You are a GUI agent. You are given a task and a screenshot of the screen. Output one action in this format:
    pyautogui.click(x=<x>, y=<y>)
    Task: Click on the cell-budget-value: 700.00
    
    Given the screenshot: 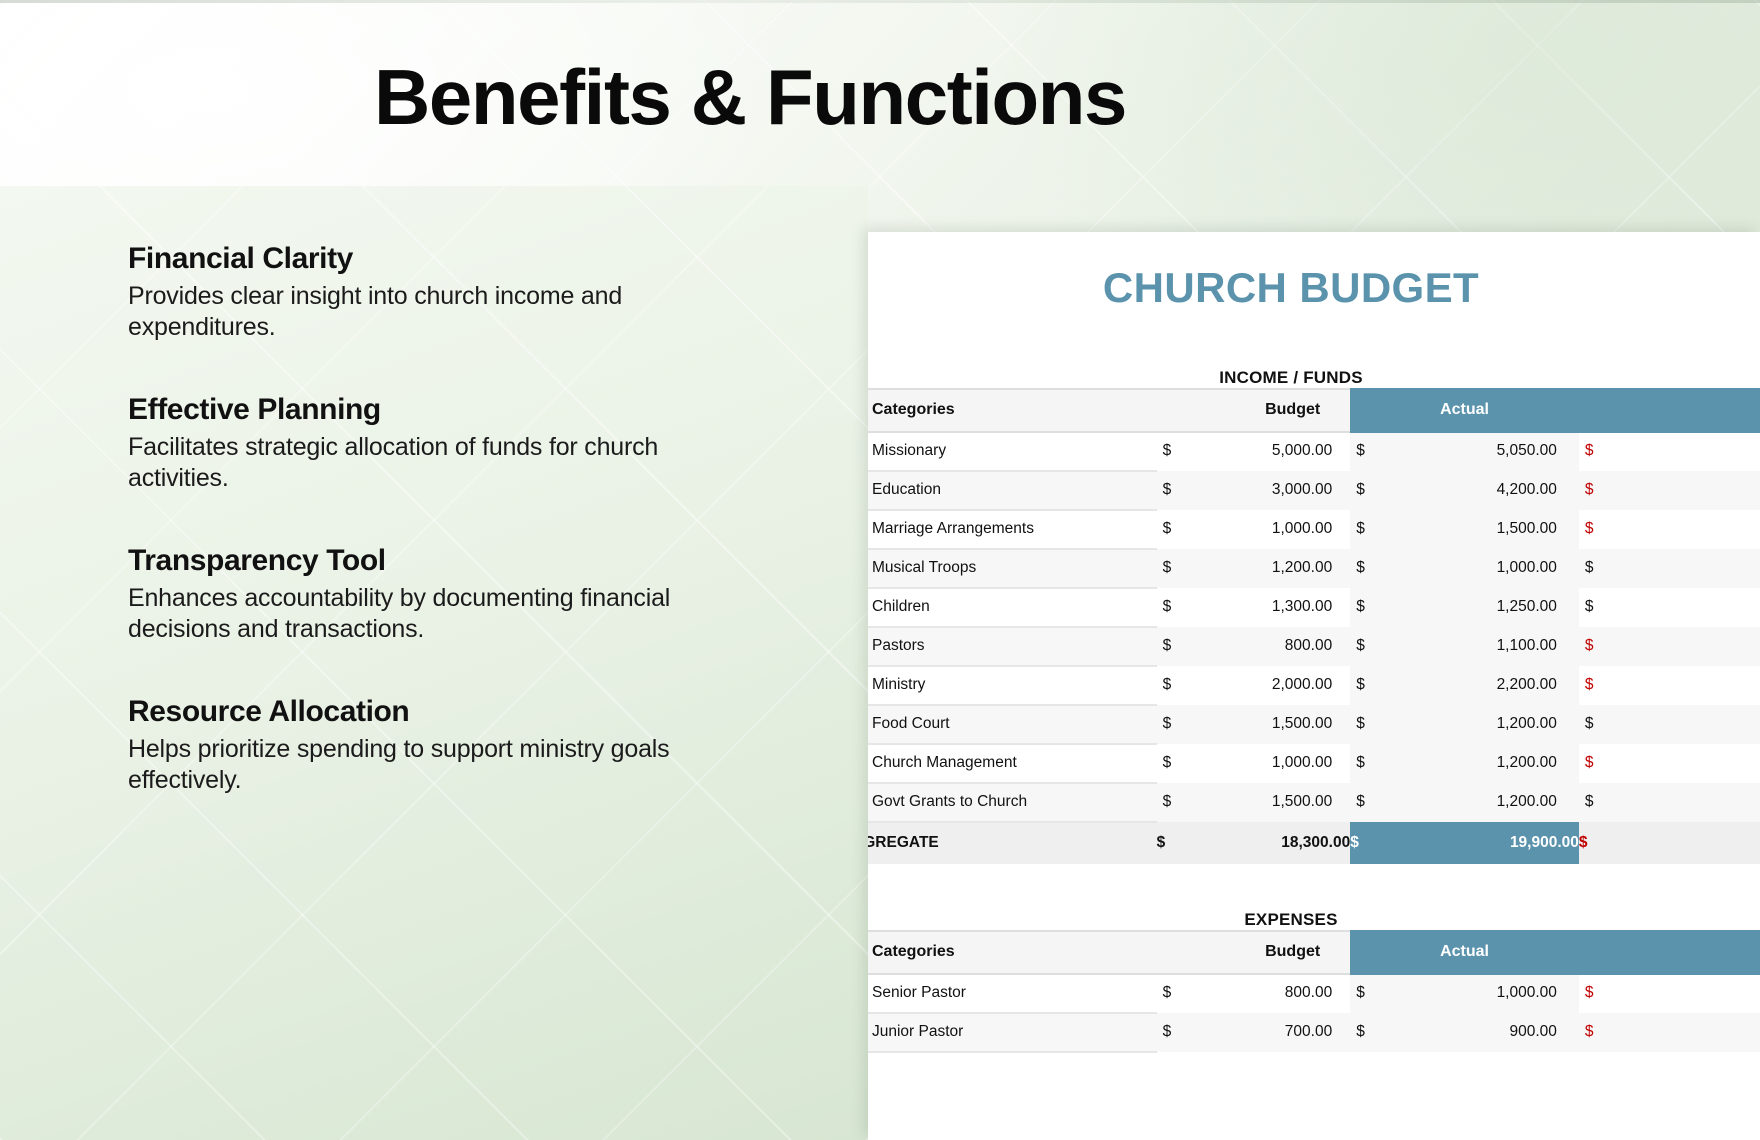 What is the action you would take?
    pyautogui.click(x=1272, y=1032)
    